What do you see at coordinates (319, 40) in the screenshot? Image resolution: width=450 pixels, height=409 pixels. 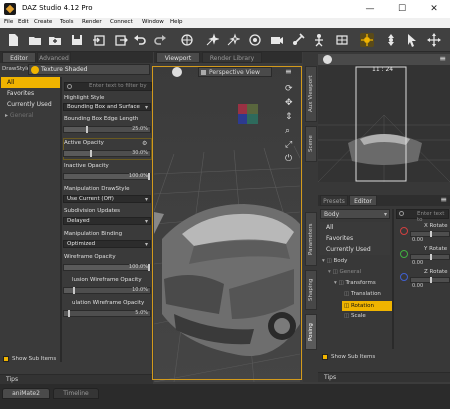 I see `pose-tool-icon` at bounding box center [319, 40].